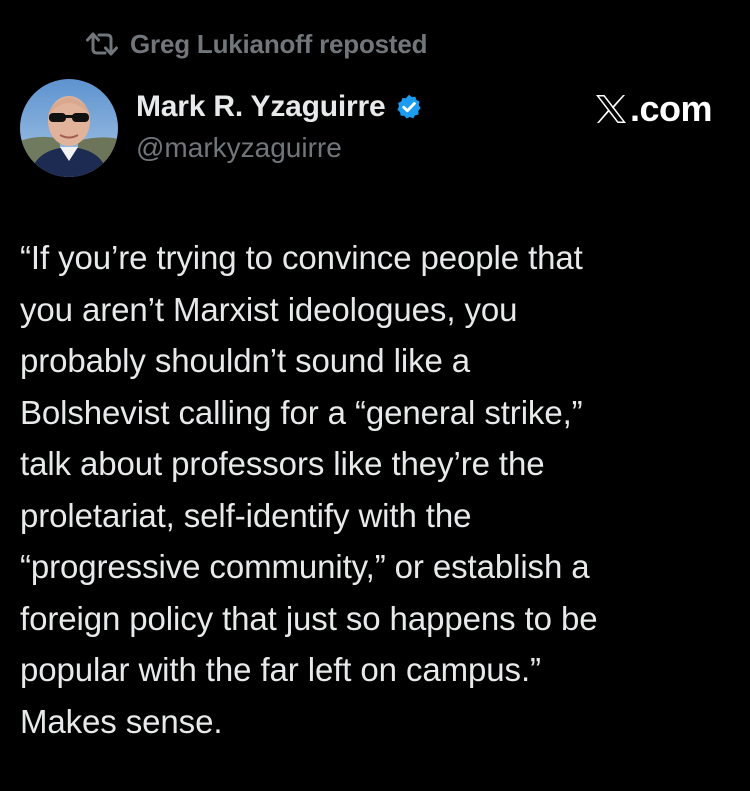 This screenshot has height=791, width=750. I want to click on author-info: Mark R. Yzaguirre @markyzaguirre, so click(279, 125).